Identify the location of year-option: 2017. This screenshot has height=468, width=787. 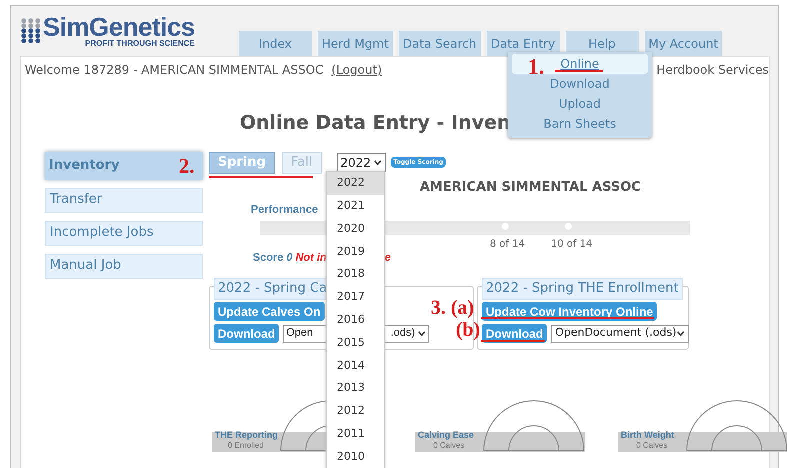
(355, 297).